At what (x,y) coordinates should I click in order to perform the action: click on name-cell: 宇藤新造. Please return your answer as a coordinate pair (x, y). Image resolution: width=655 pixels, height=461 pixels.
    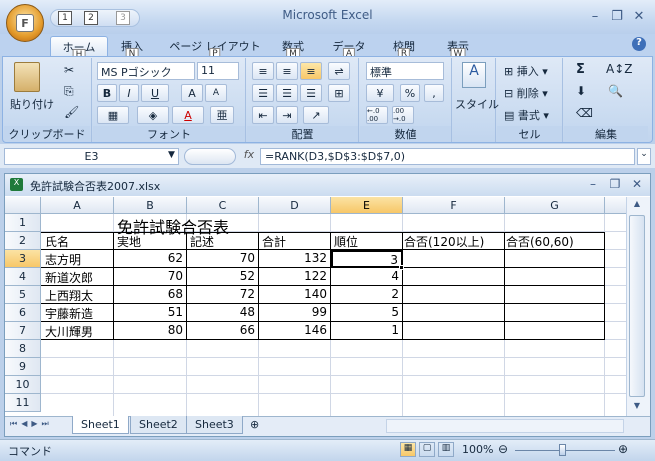
    Looking at the image, I should click on (77, 313).